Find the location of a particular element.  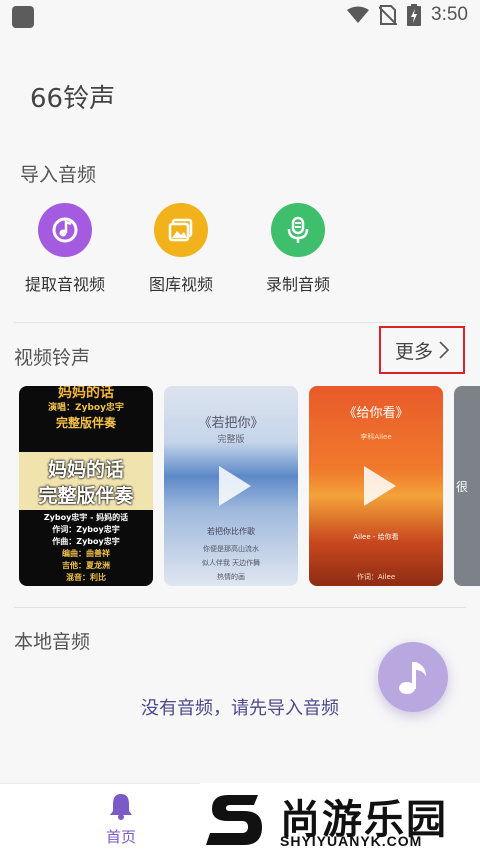

video-card-text: 很 is located at coordinates (462, 487).